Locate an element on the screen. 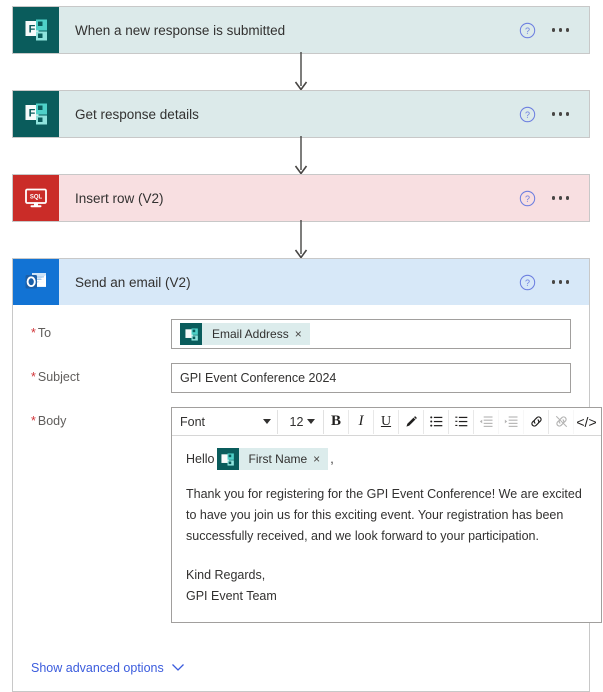 The width and height of the screenshot is (603, 692). flow-step-header: F Get response details ? is located at coordinates (301, 114).